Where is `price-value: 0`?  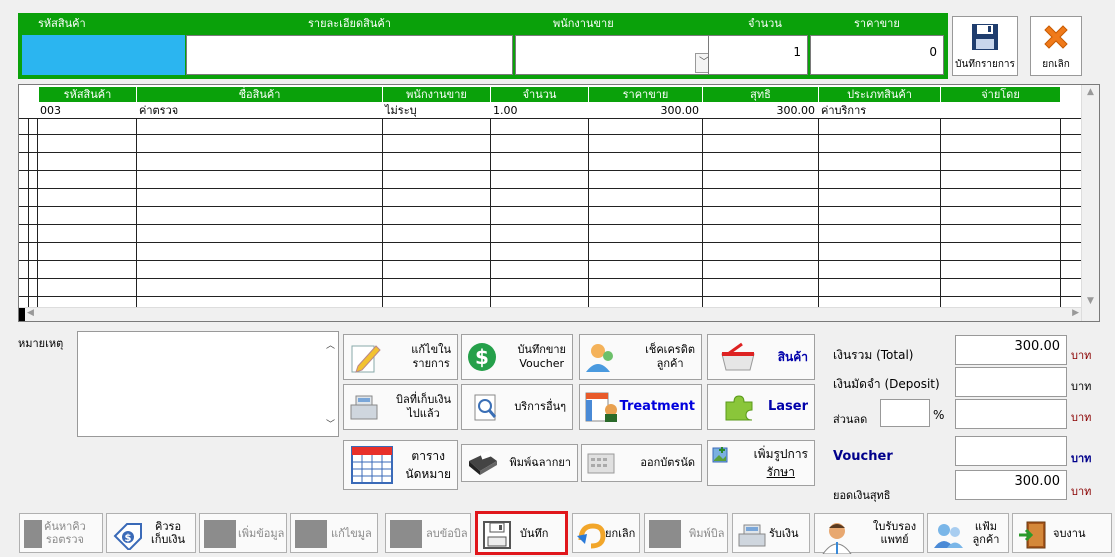 price-value: 0 is located at coordinates (933, 52).